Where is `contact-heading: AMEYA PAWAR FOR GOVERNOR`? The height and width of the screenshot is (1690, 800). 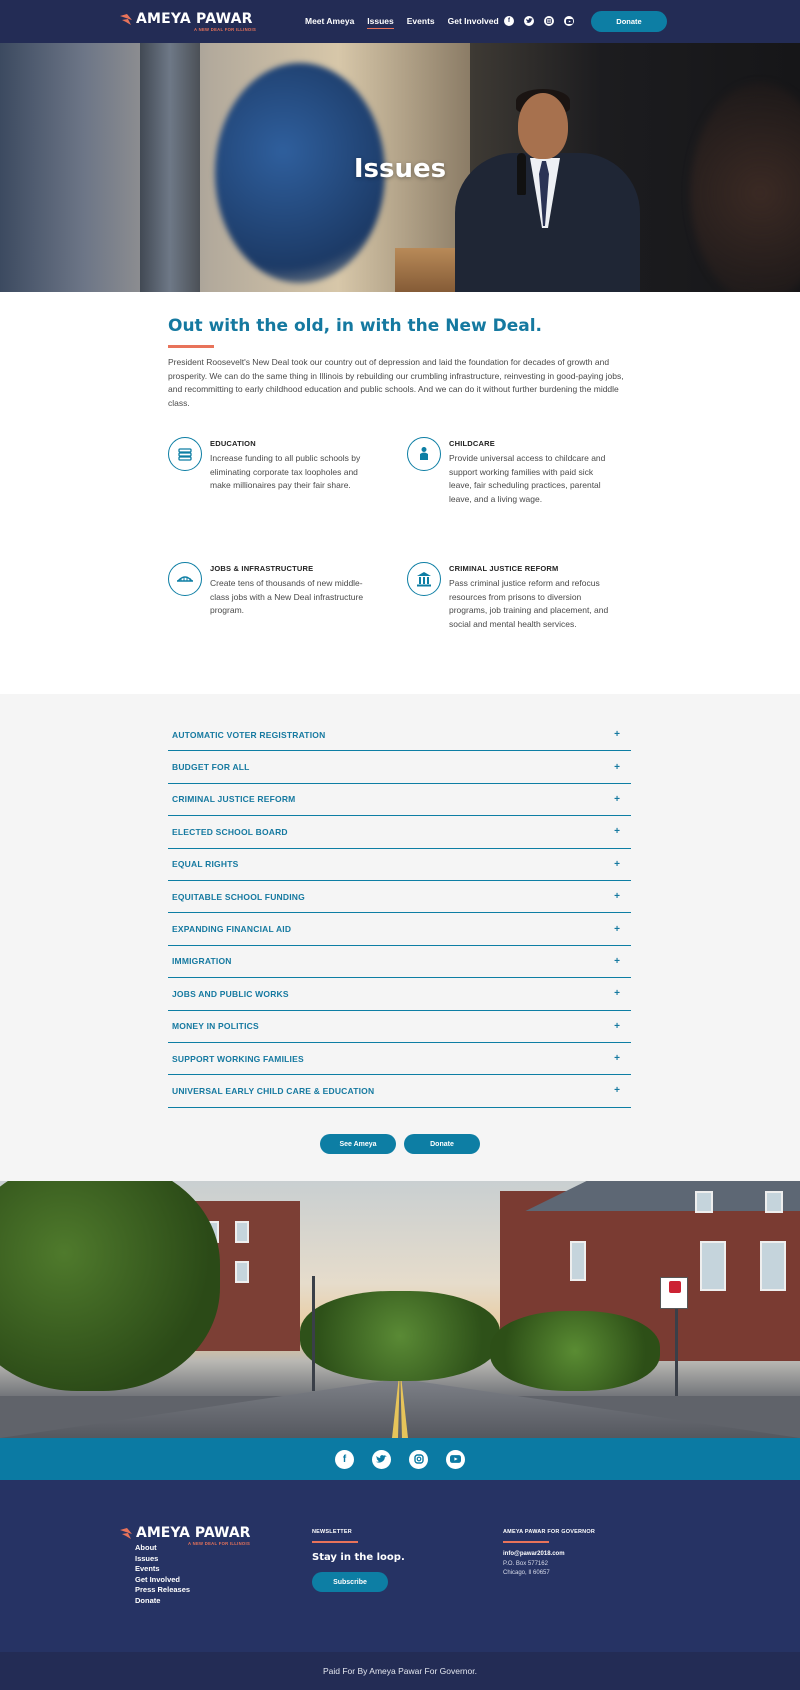
contact-heading: AMEYA PAWAR FOR GOVERNOR is located at coordinates (549, 1532).